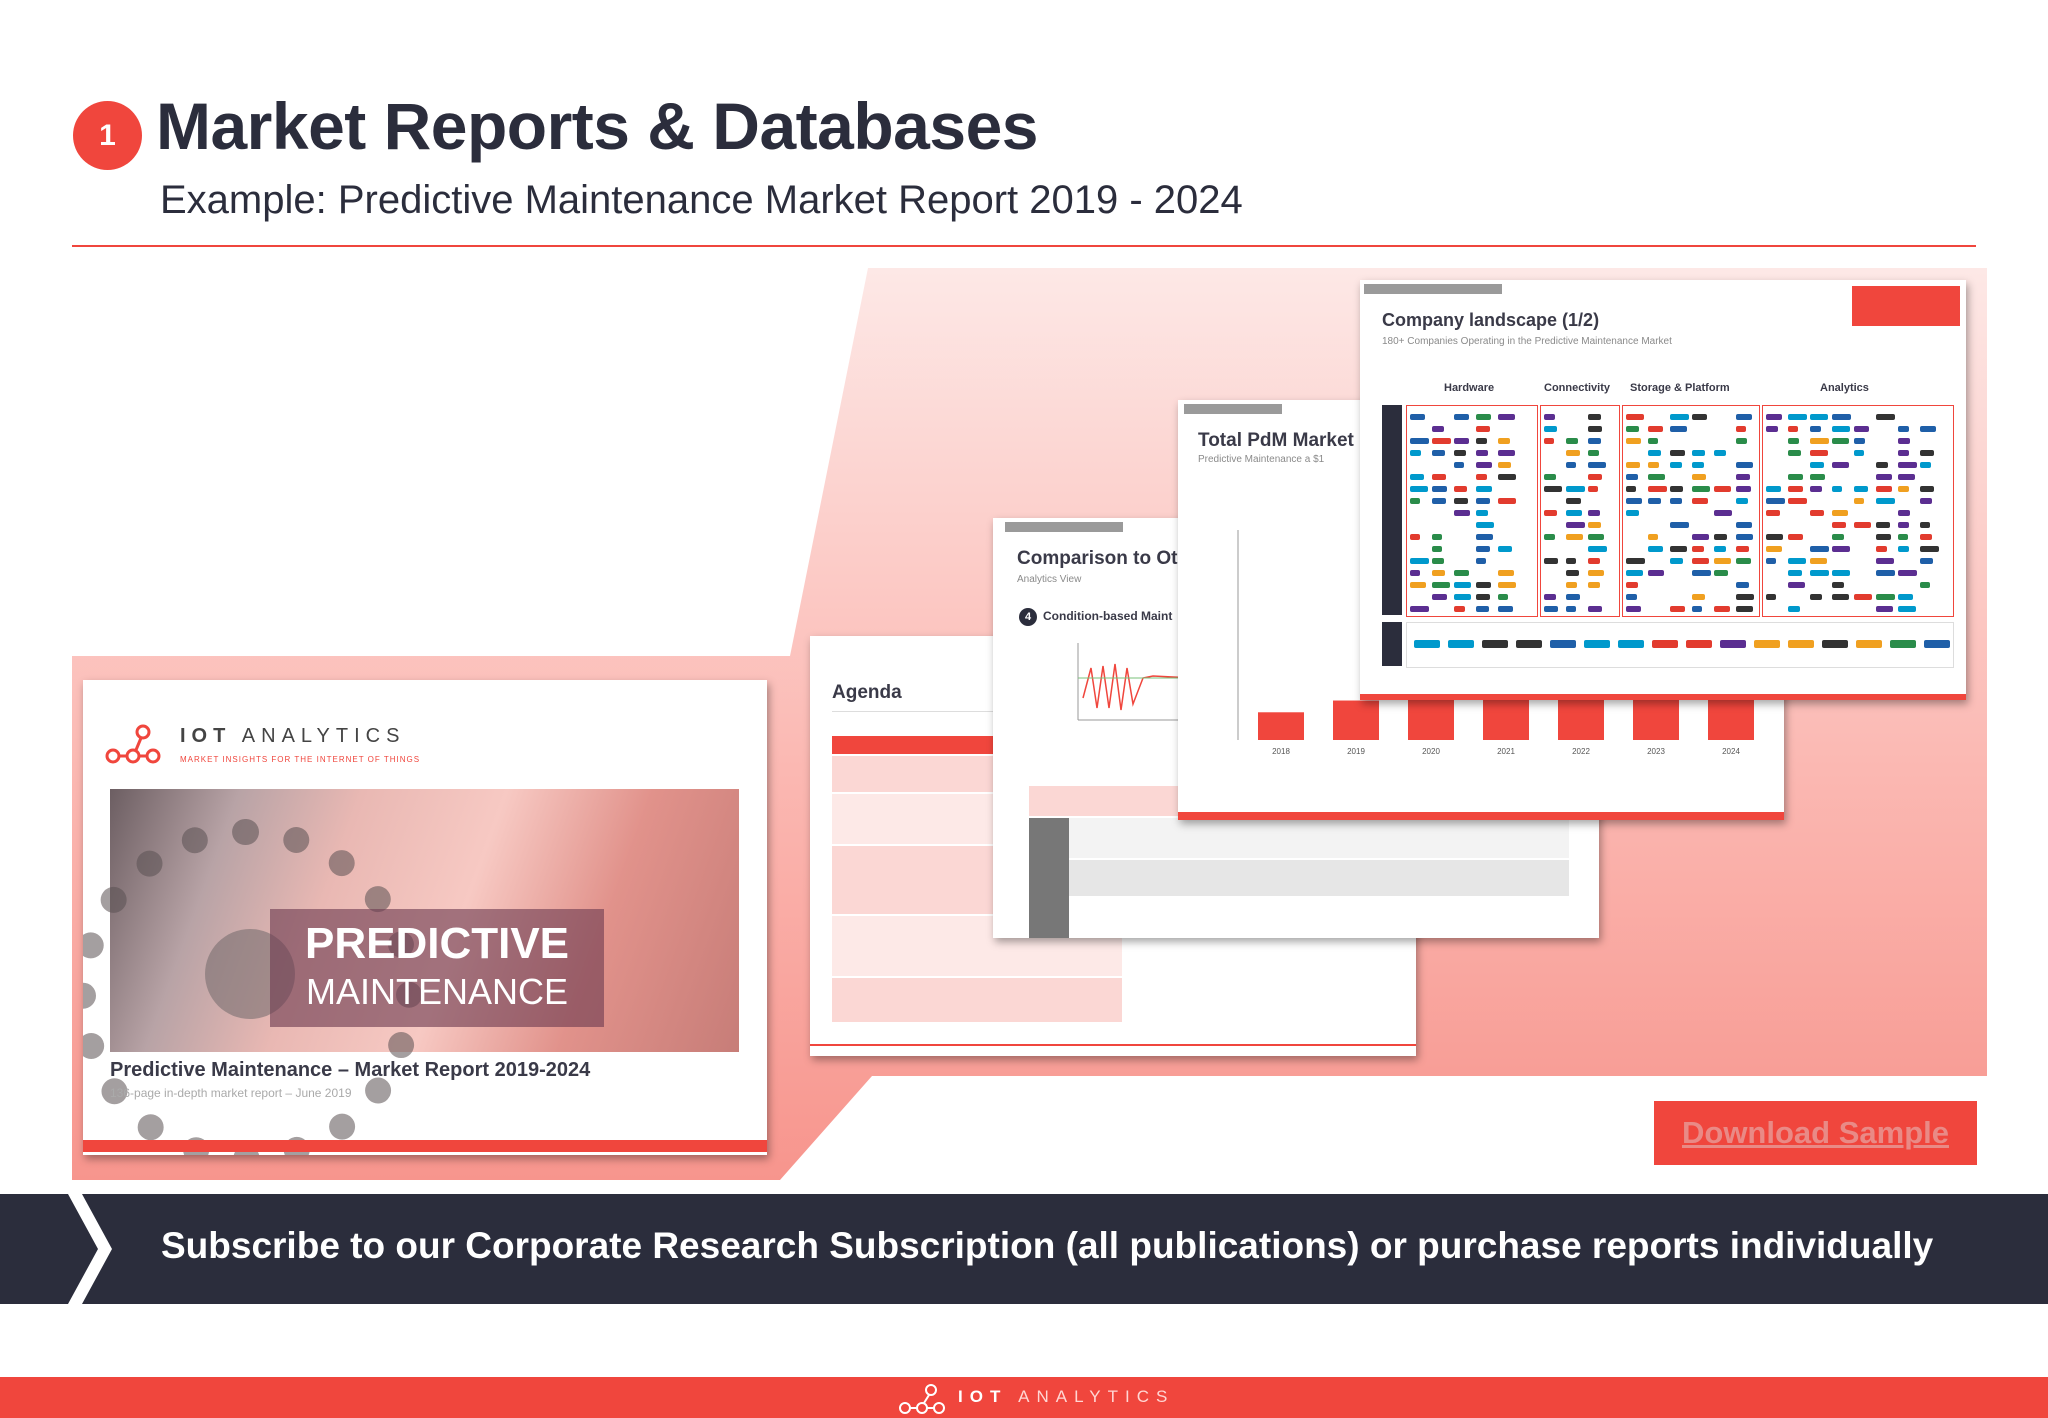  I want to click on step-number-icon: 4, so click(1028, 617).